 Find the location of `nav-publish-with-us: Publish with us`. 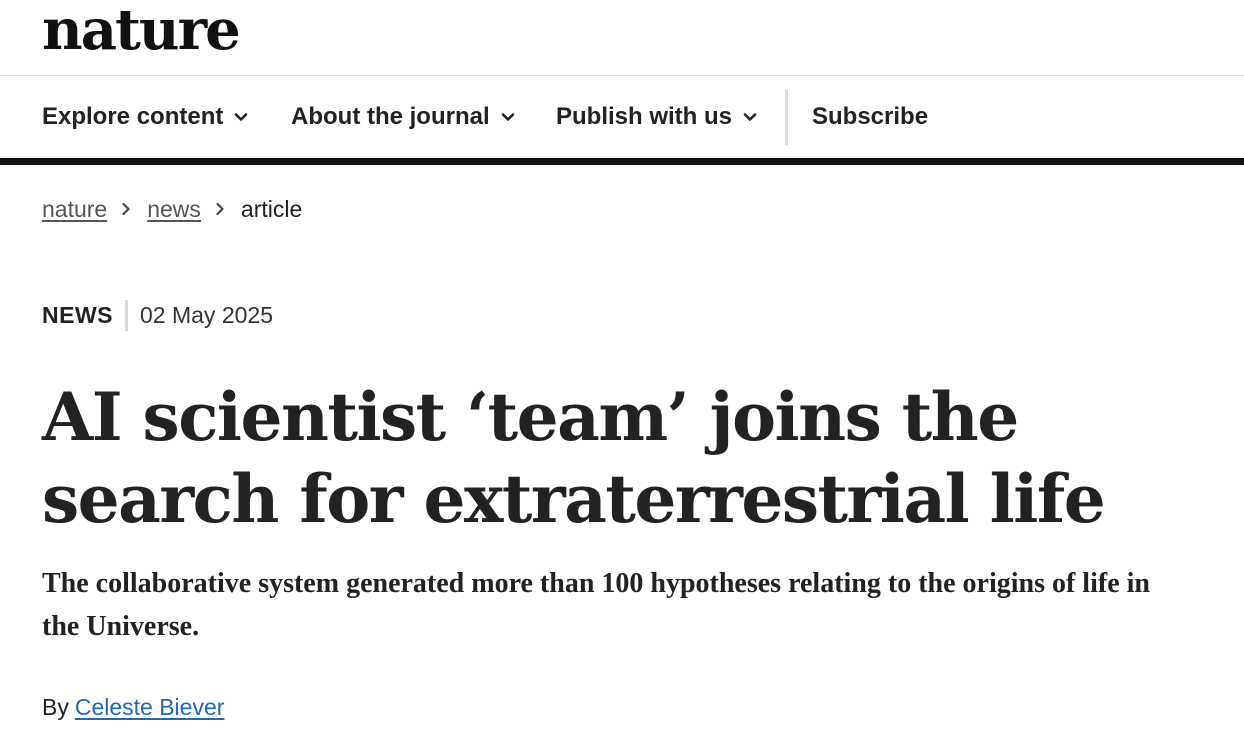

nav-publish-with-us: Publish with us is located at coordinates (657, 117).